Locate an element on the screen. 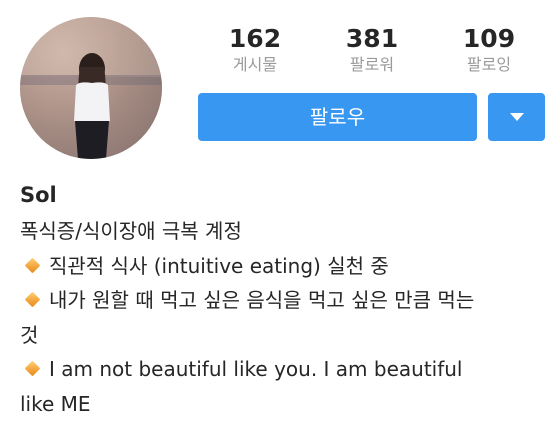  stat-posts-label: 게시물 is located at coordinates (255, 64).